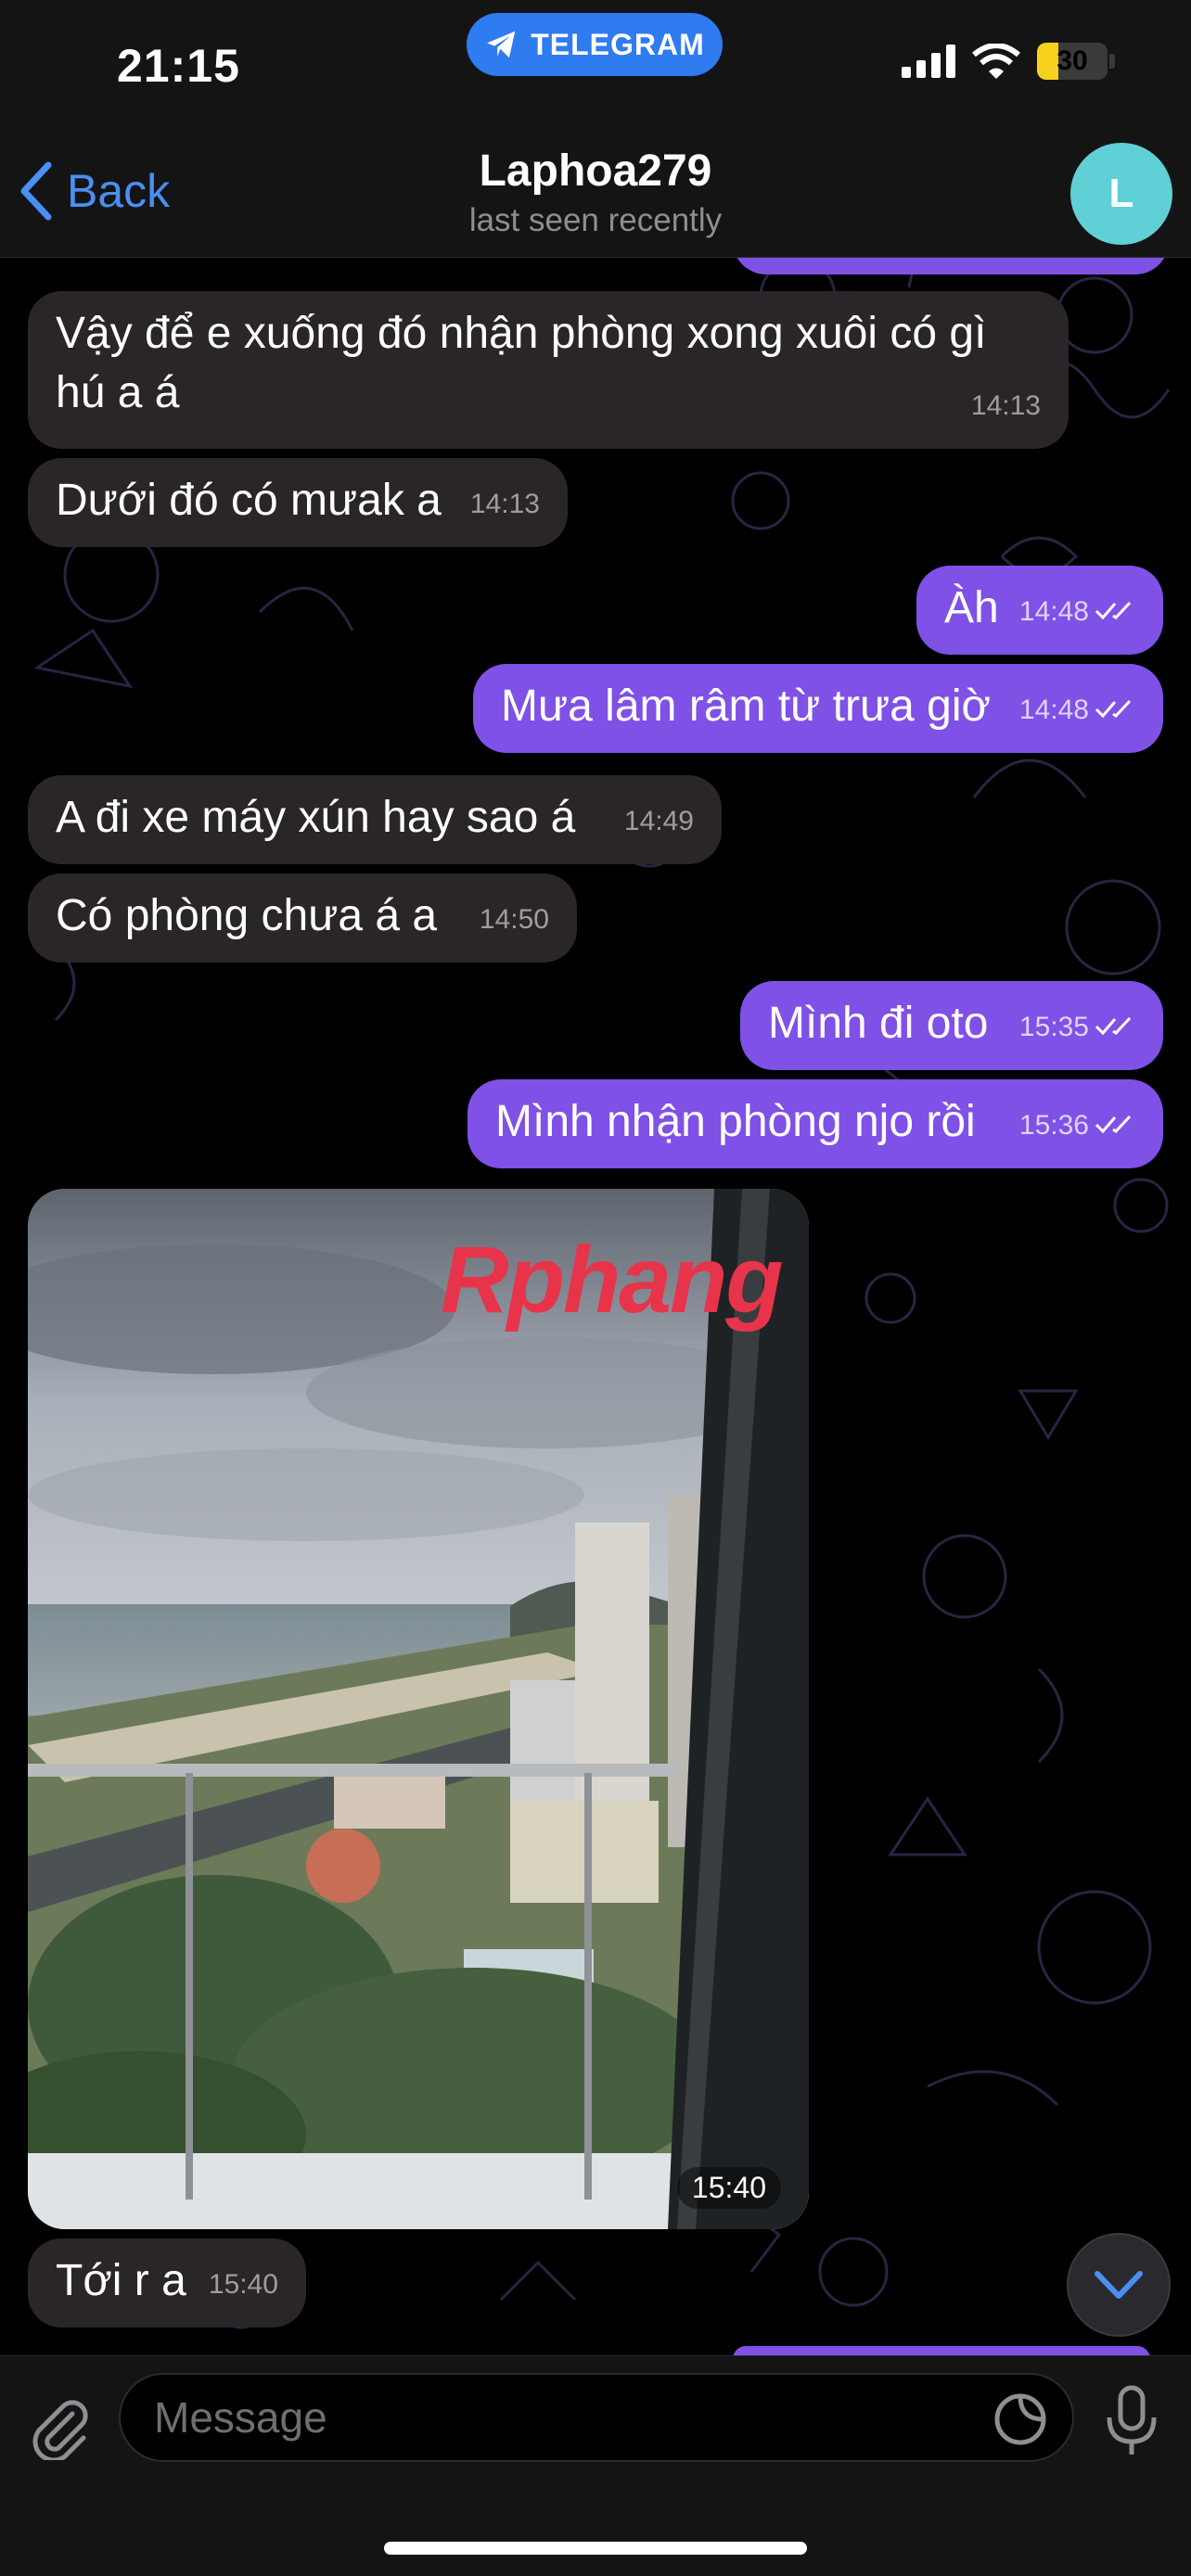  I want to click on home-indicator, so click(595, 2548).